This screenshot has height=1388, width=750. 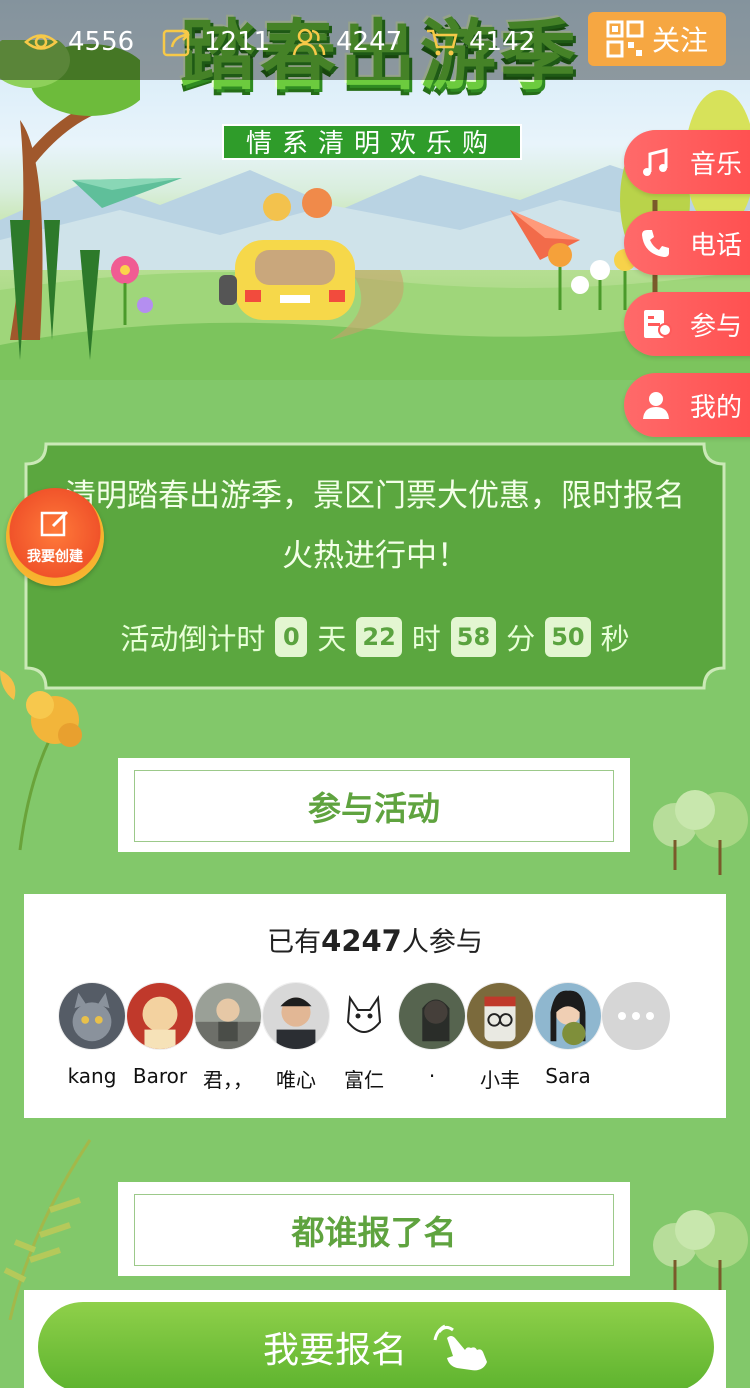 I want to click on participant-item: ·, so click(x=432, y=1035).